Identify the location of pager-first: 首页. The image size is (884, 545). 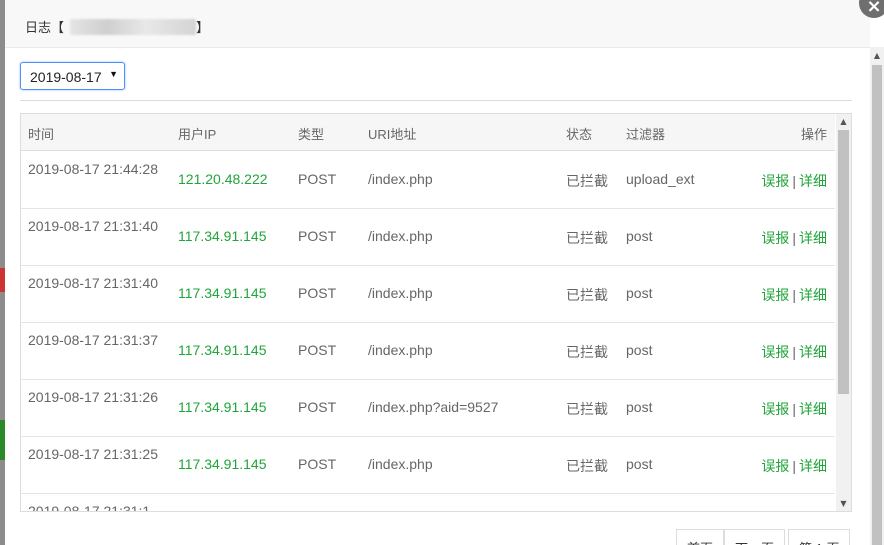
(700, 537).